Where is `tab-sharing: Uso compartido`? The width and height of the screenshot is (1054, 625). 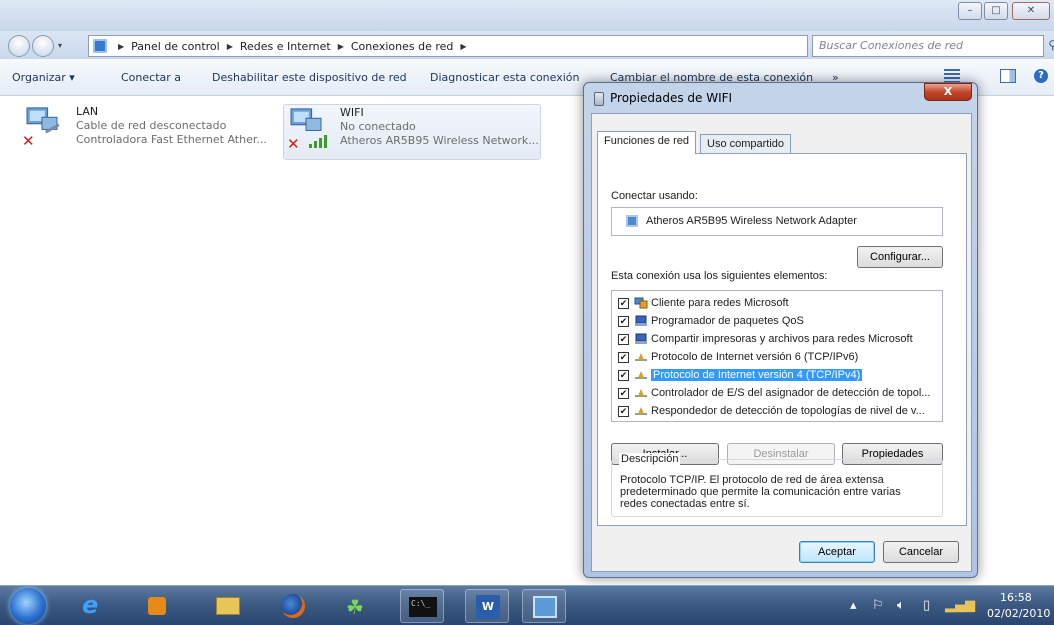
tab-sharing: Uso compartido is located at coordinates (746, 144).